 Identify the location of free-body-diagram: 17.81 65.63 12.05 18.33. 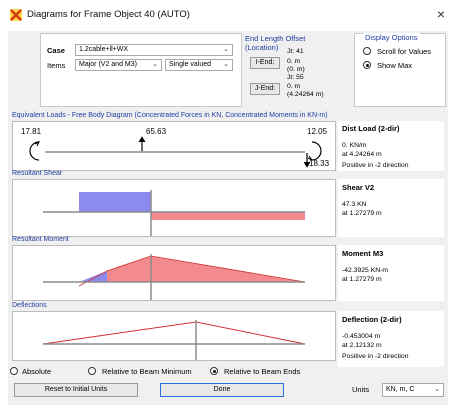
(174, 146).